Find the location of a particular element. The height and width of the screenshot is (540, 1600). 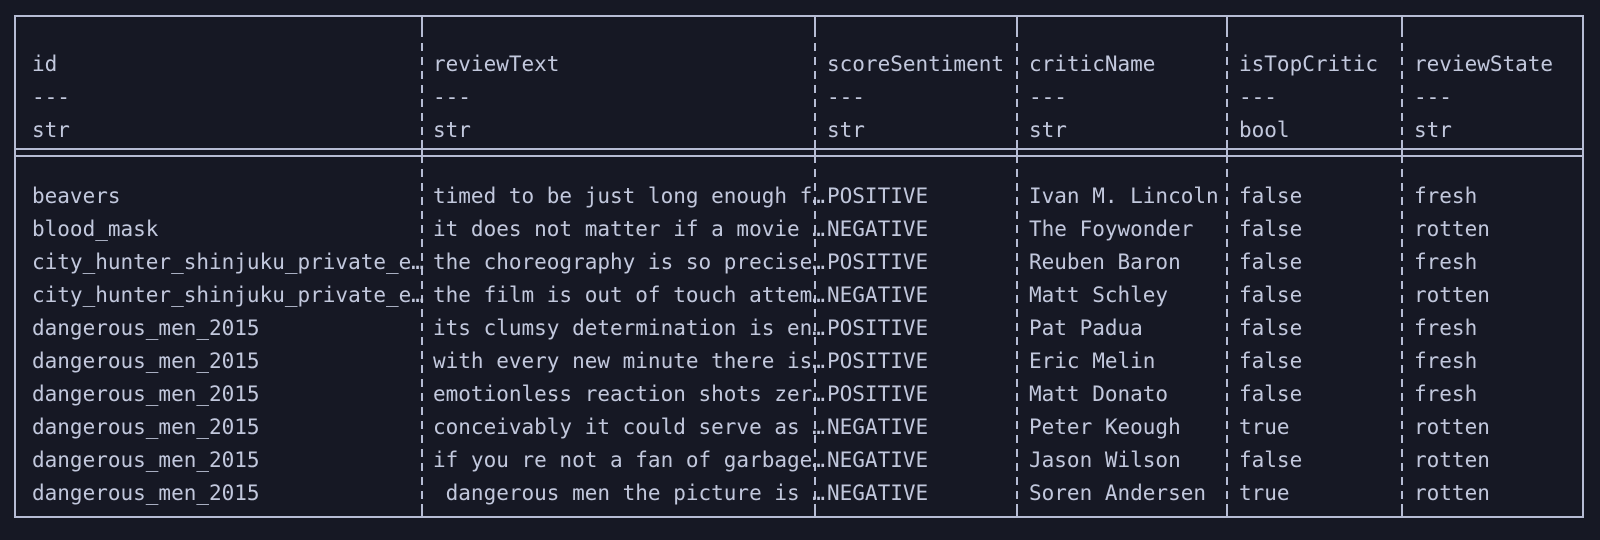

column-dtype-istopcritic: bool is located at coordinates (1264, 130).